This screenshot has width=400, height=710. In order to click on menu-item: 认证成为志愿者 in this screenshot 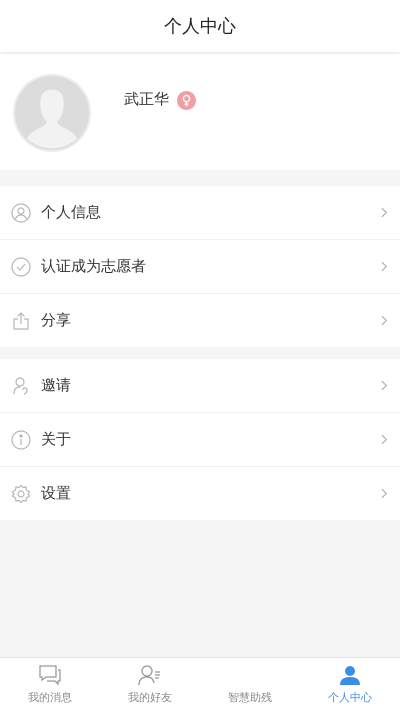, I will do `click(200, 267)`.